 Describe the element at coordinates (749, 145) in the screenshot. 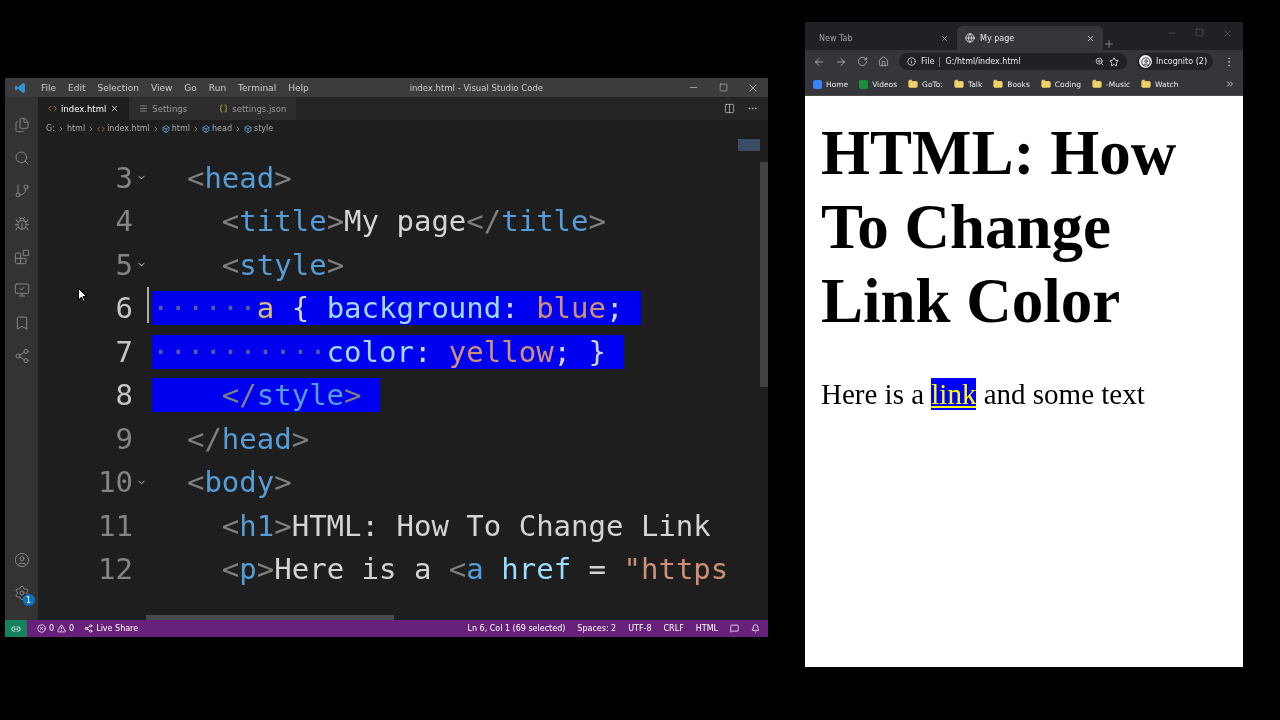

I see `minimap` at that location.